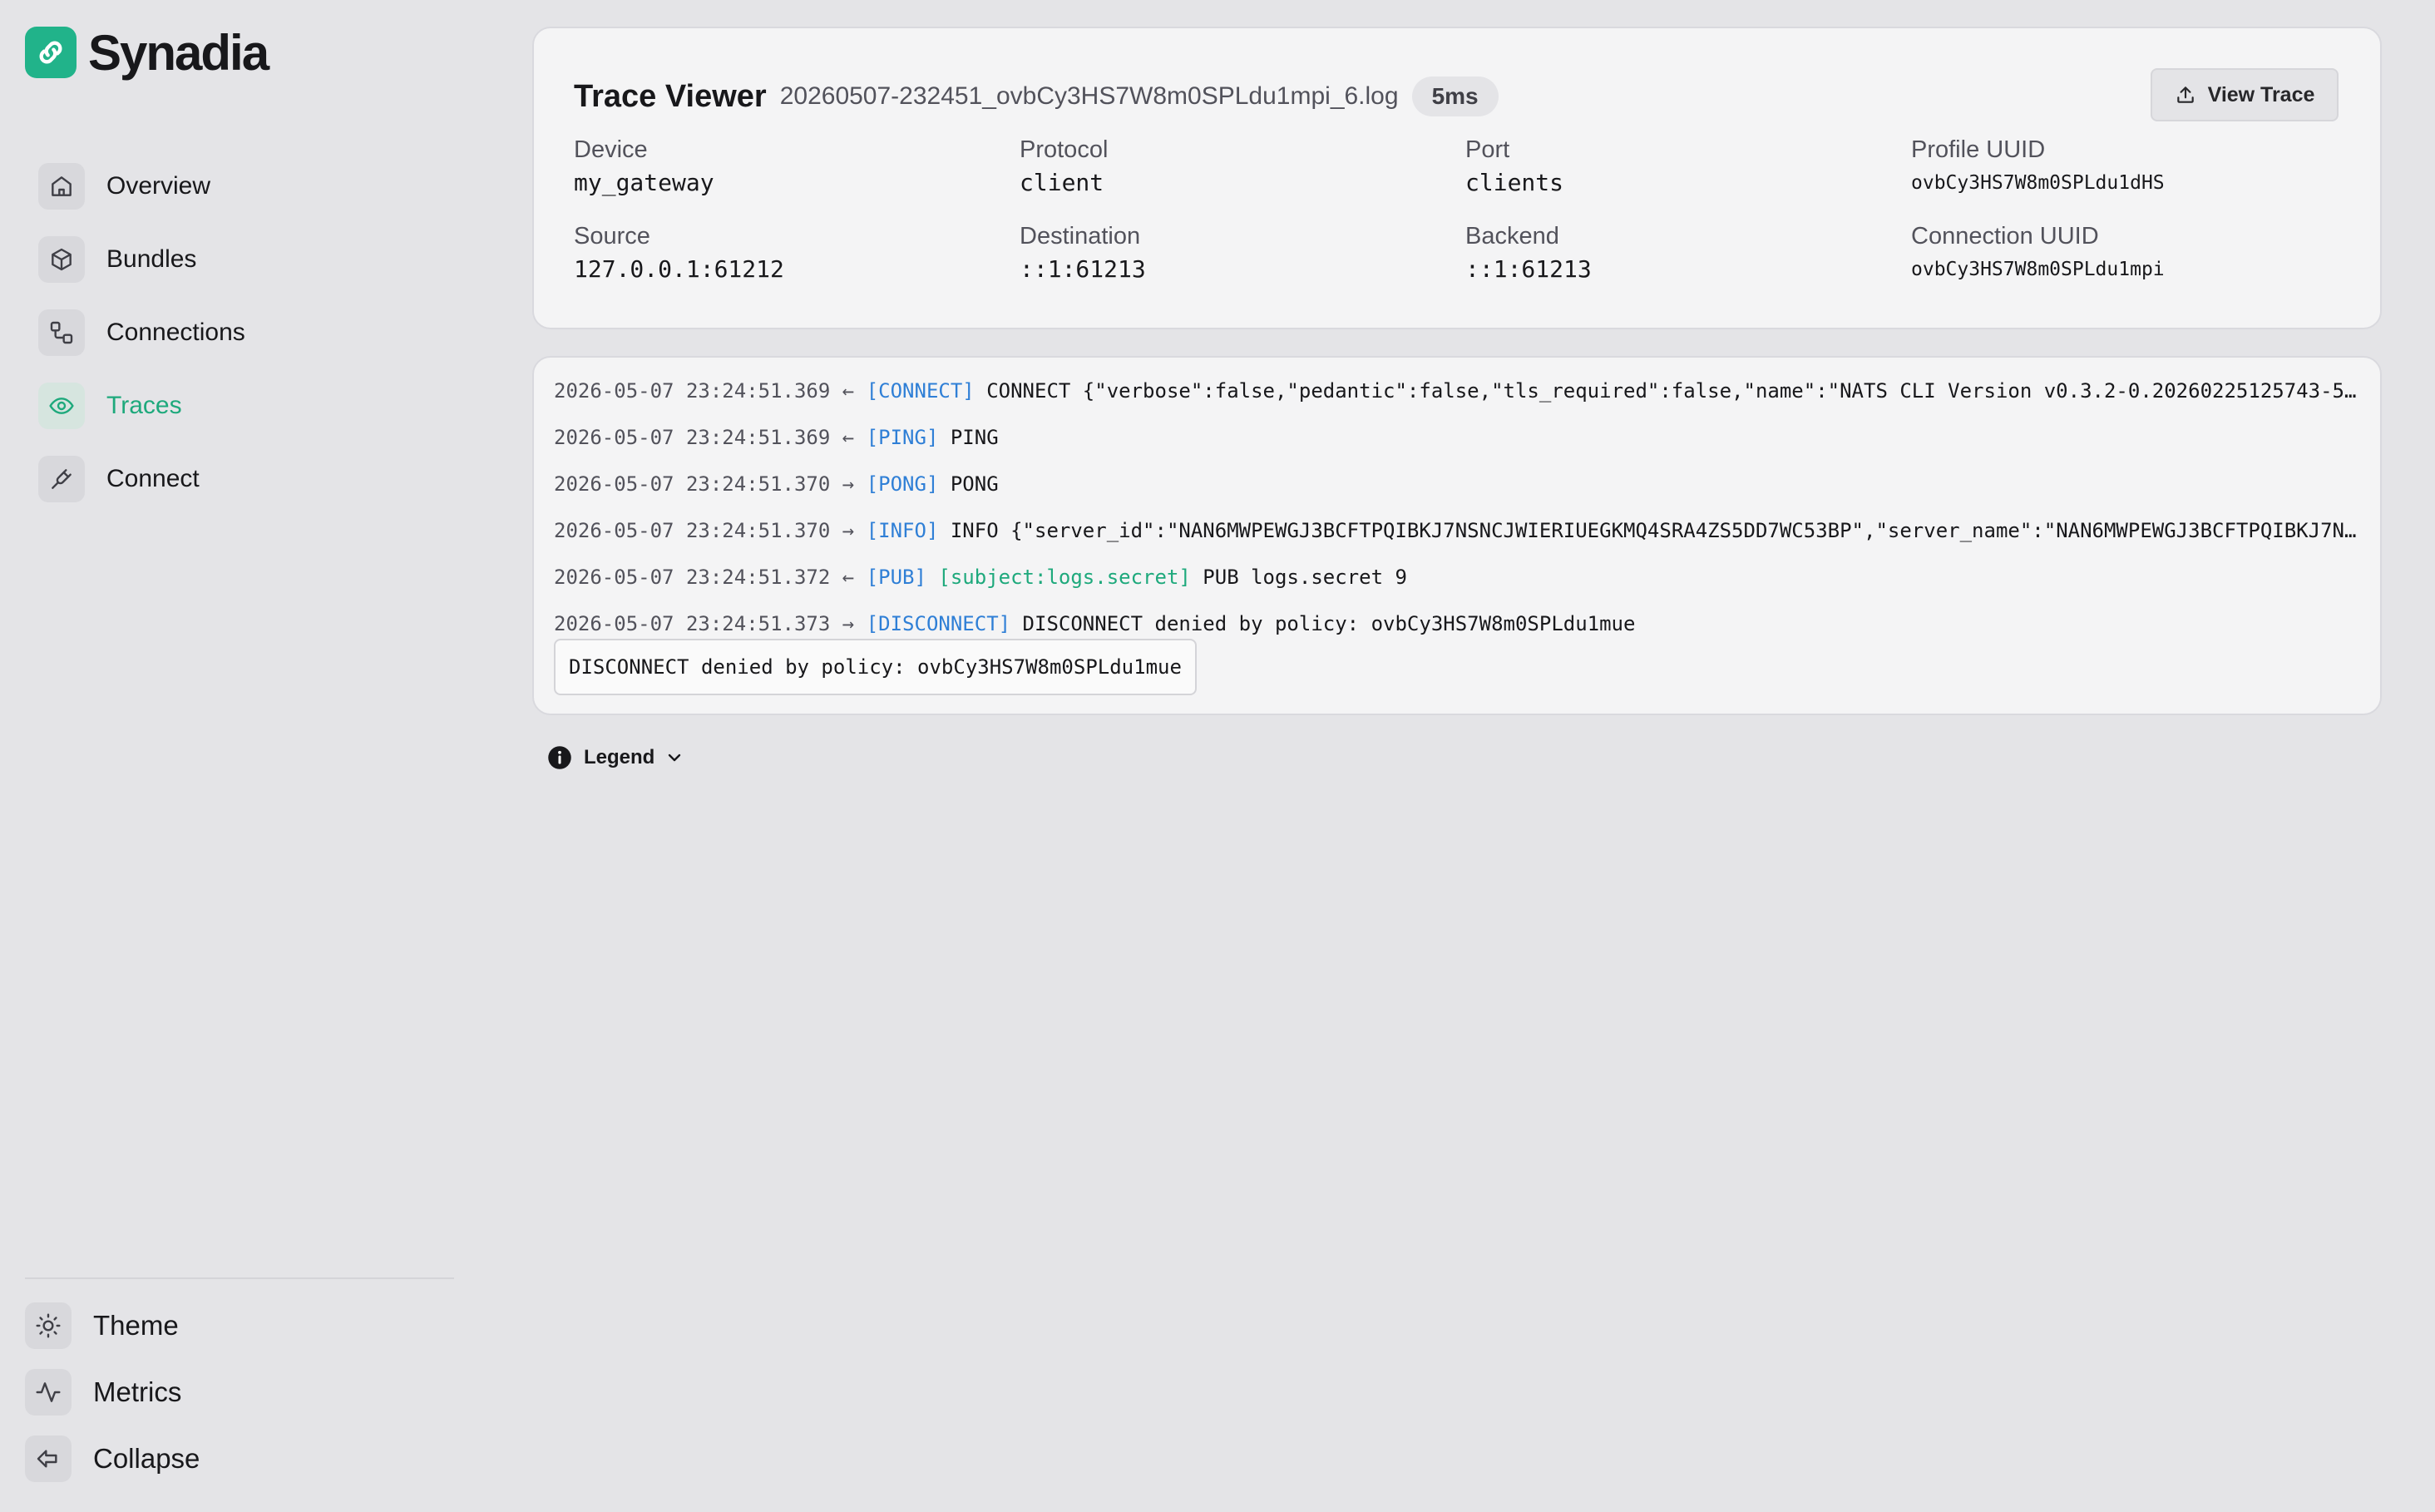 The height and width of the screenshot is (1512, 2435). What do you see at coordinates (175, 332) in the screenshot?
I see `nav-label: Connections` at bounding box center [175, 332].